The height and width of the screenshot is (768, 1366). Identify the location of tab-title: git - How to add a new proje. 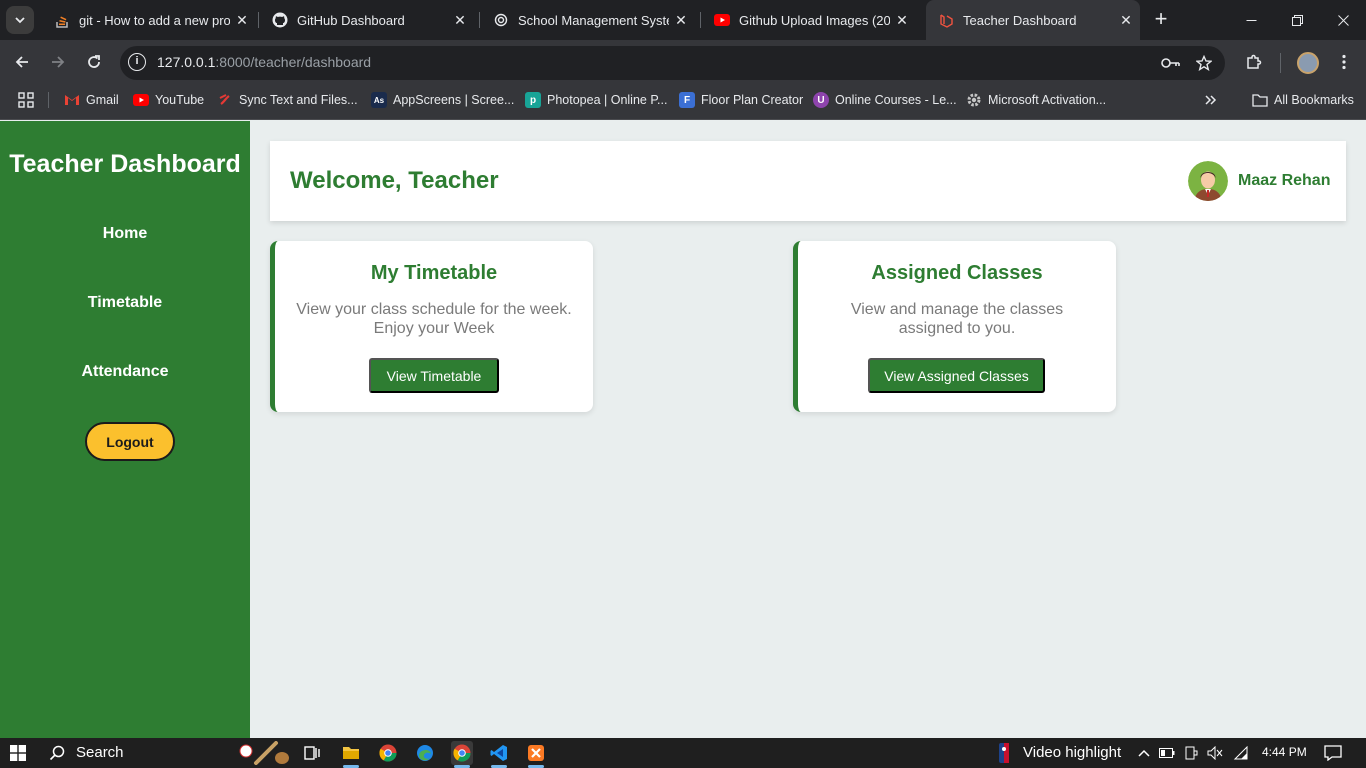
(154, 20).